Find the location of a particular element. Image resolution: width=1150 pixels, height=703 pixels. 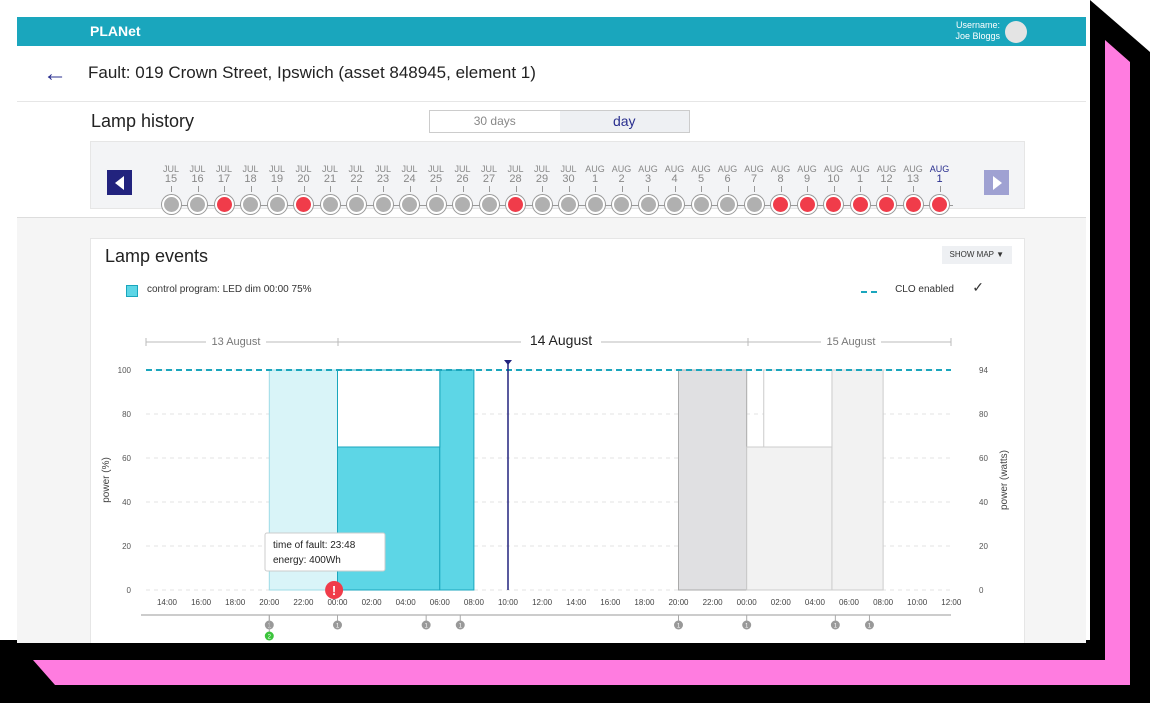

x-tick: 10:00 is located at coordinates (508, 602).